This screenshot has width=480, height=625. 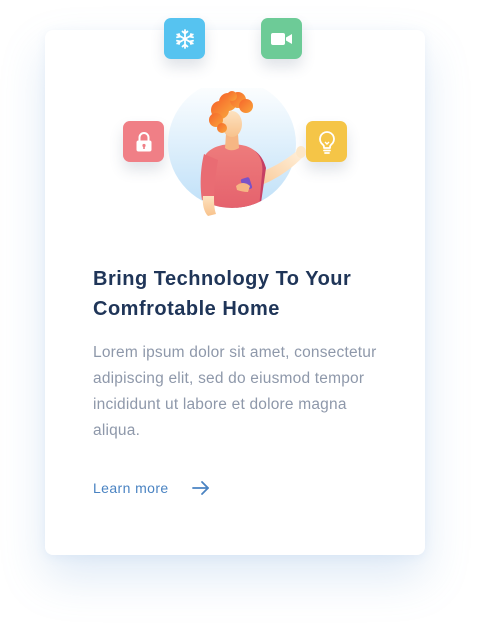 What do you see at coordinates (200, 488) in the screenshot?
I see `arrow-right-icon` at bounding box center [200, 488].